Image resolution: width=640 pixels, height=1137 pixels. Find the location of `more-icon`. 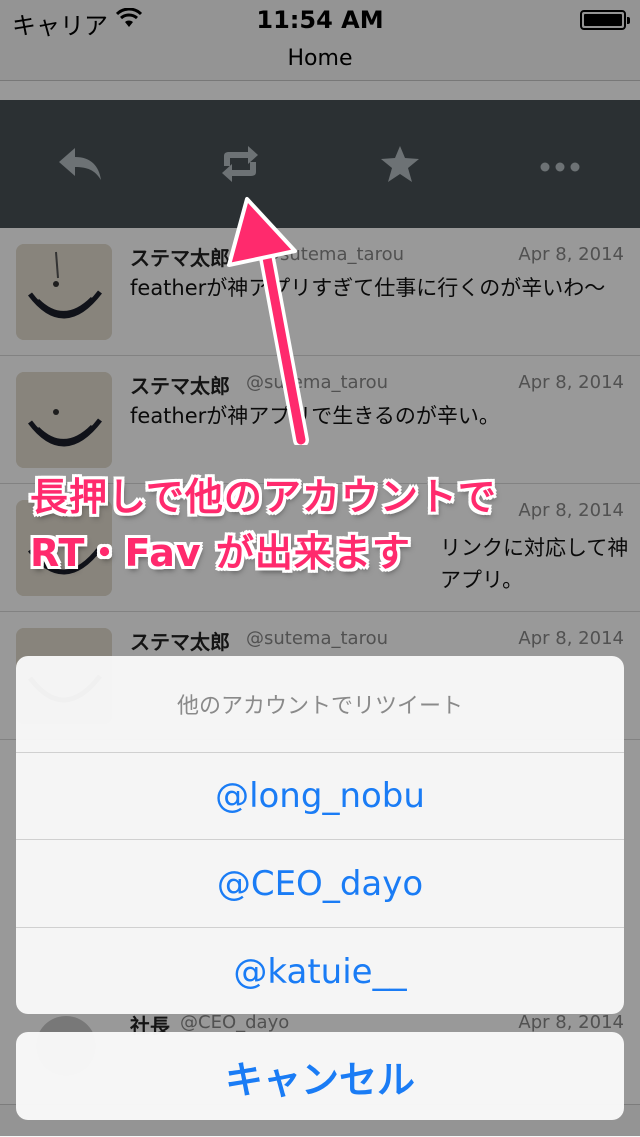

more-icon is located at coordinates (560, 166).